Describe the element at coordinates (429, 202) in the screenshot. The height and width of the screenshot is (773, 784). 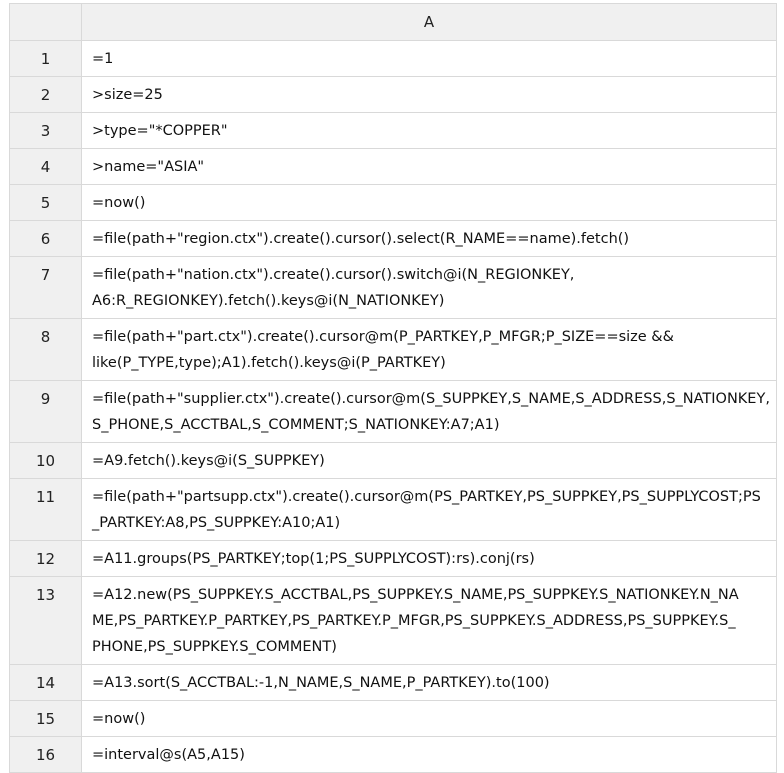
I see `cell-a5: =now()` at that location.